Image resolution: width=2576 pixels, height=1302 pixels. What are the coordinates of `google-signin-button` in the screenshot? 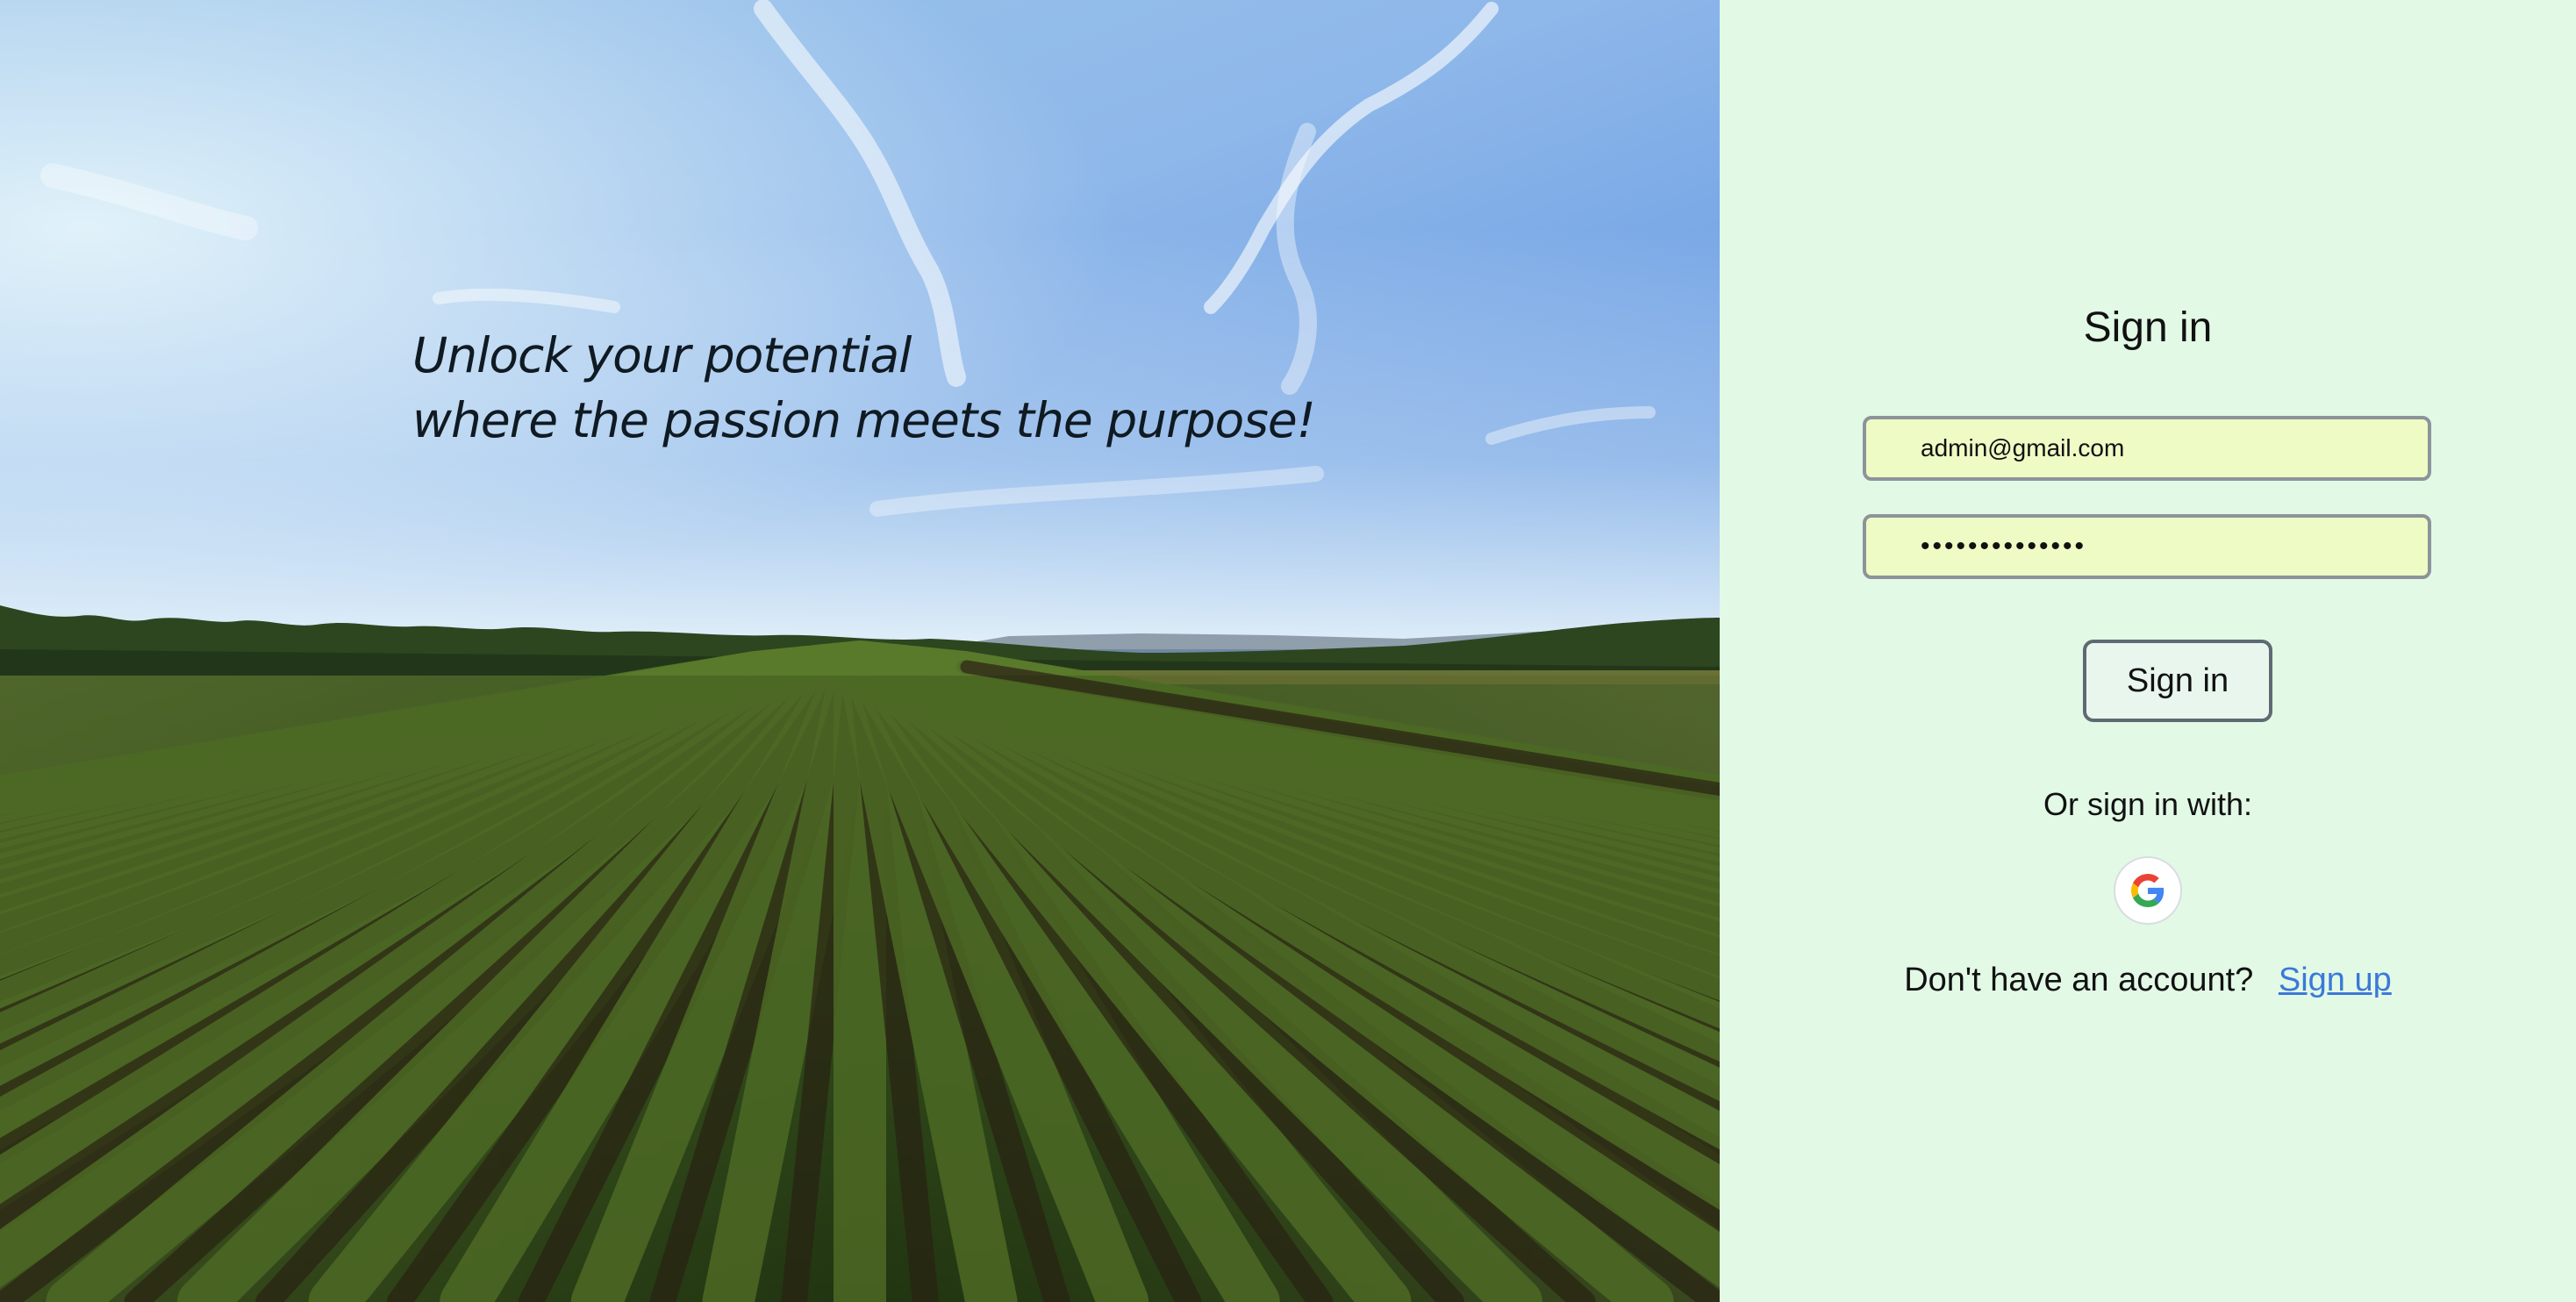 It's located at (2148, 891).